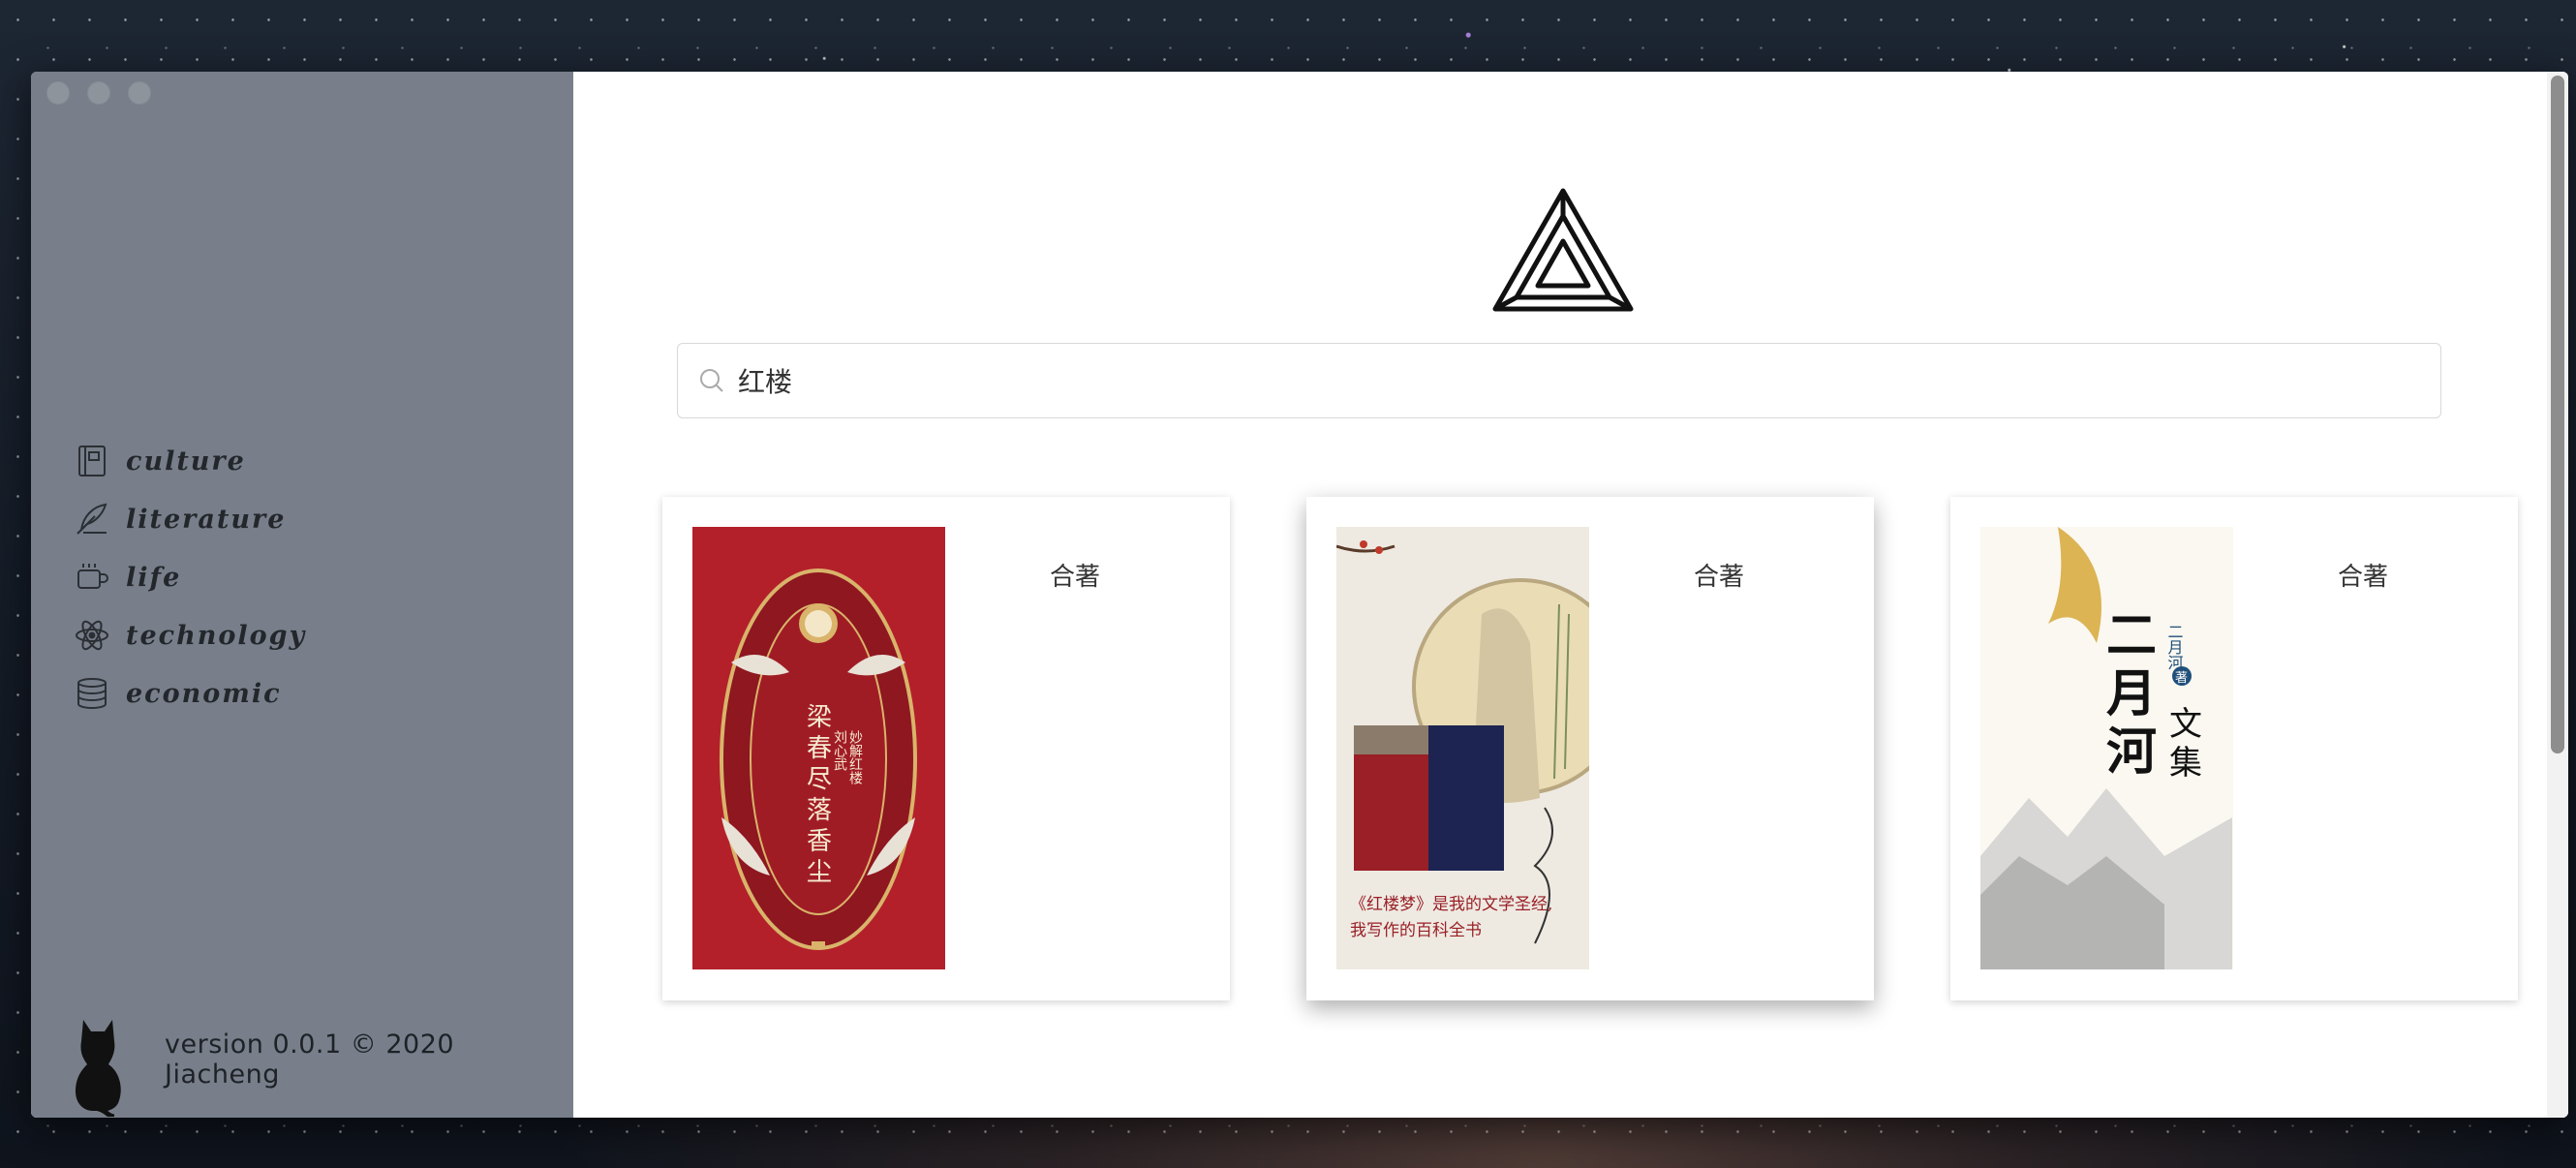  I want to click on cover-title-char: 集, so click(2185, 763).